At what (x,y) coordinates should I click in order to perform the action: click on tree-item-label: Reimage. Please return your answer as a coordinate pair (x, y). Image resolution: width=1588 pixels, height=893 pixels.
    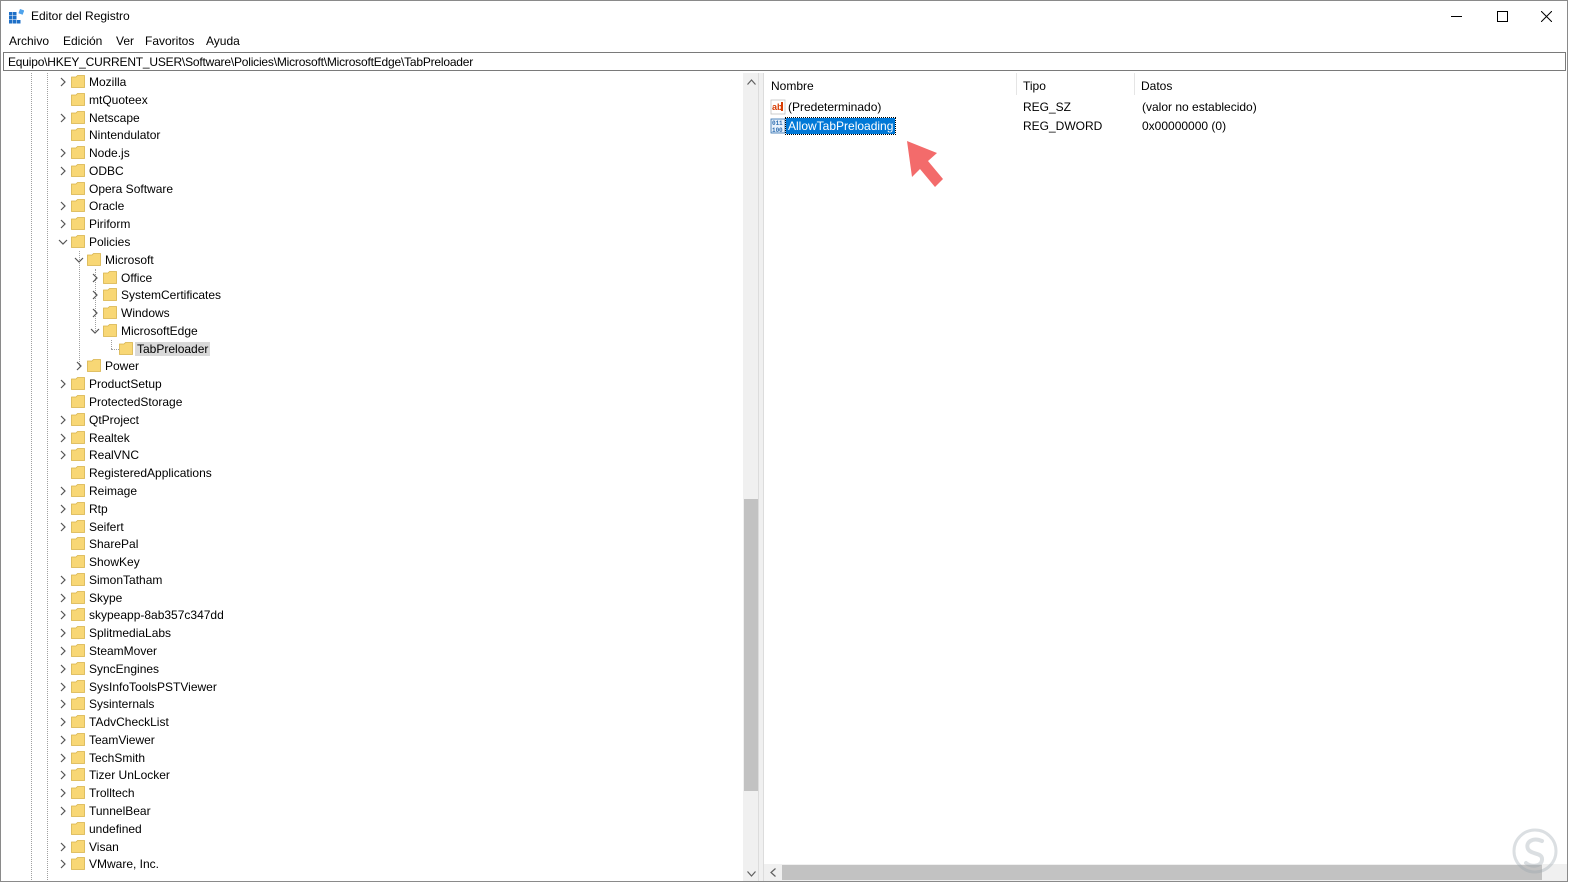
    Looking at the image, I should click on (113, 490).